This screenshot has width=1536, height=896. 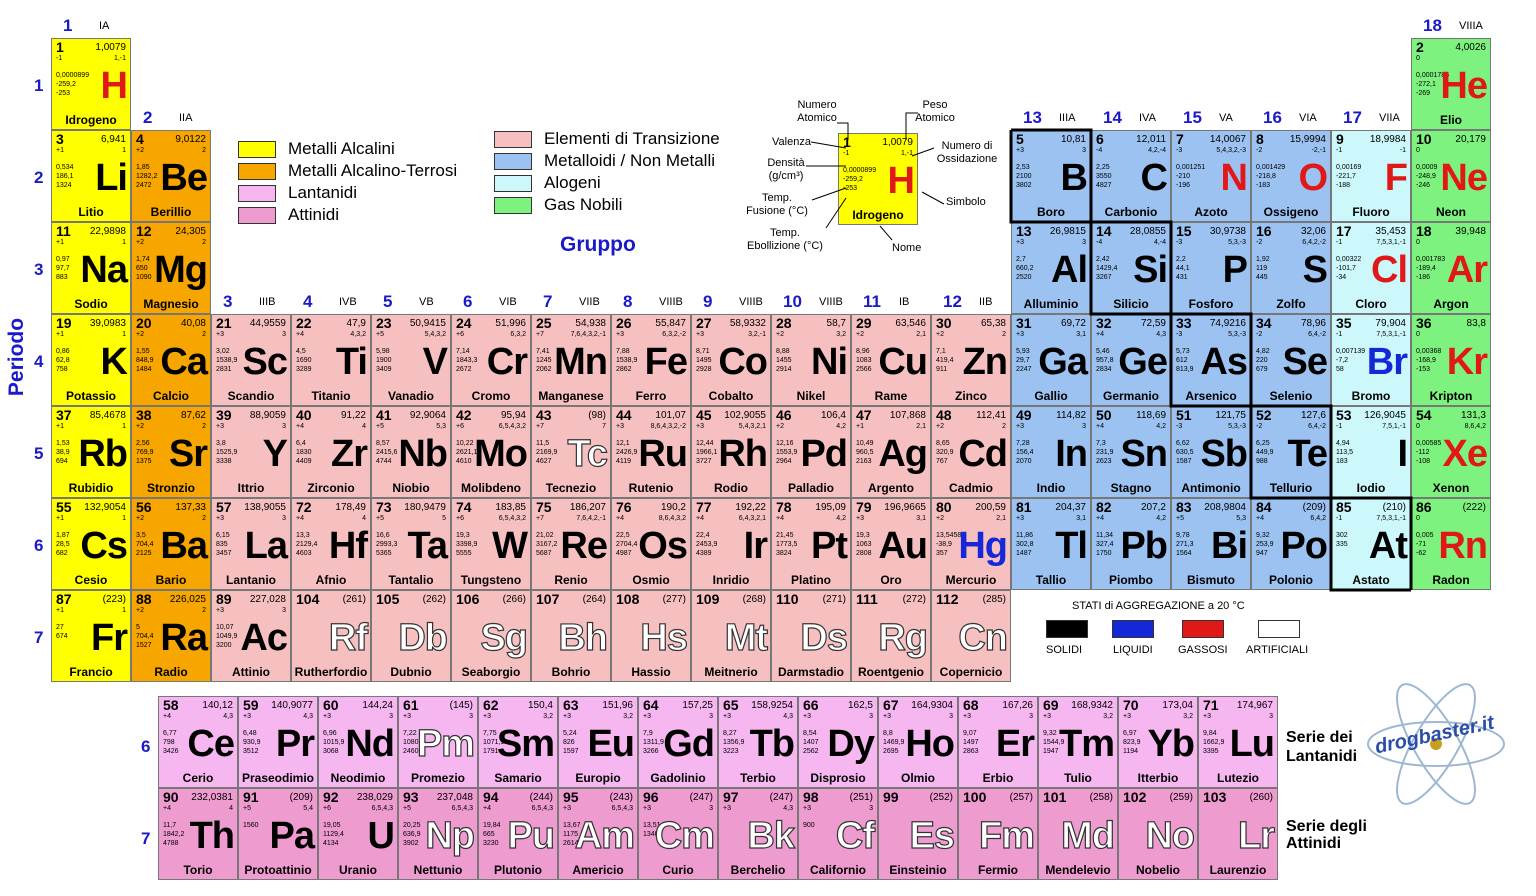 I want to click on group-number: 18, so click(x=1432, y=25).